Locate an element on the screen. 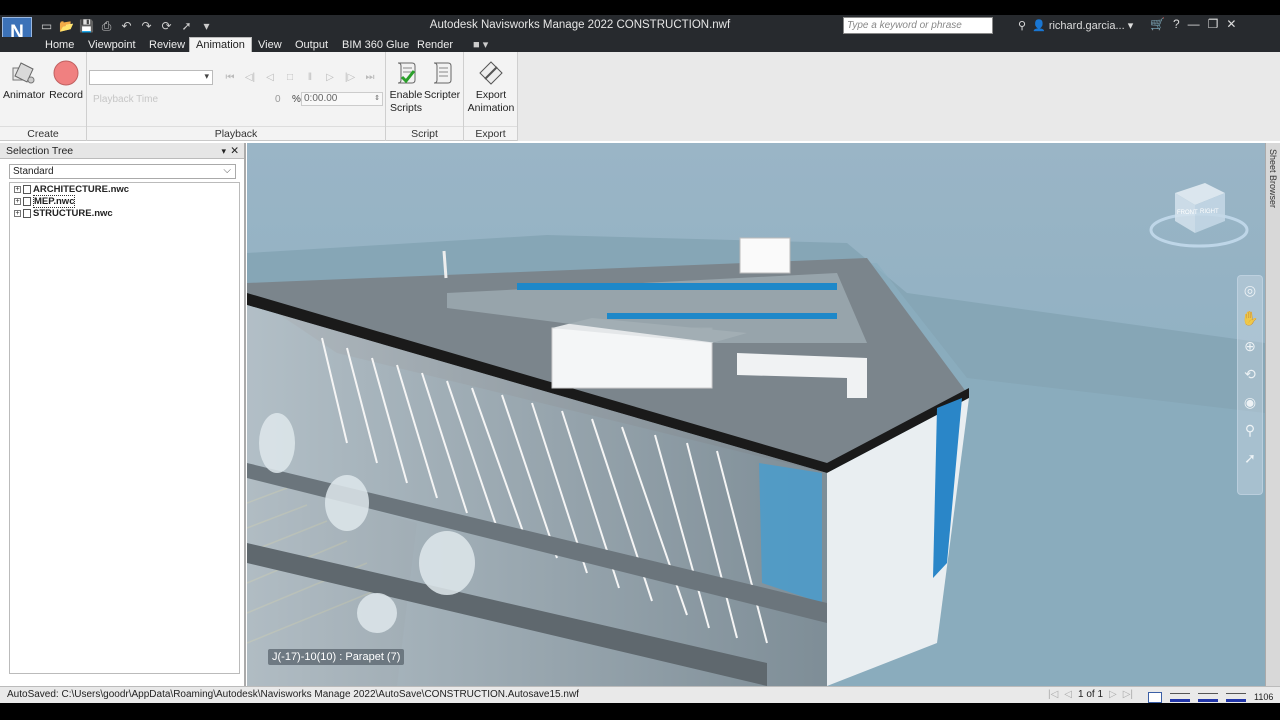 This screenshot has height=720, width=1280. maximize-icon: ❐ is located at coordinates (1213, 24).